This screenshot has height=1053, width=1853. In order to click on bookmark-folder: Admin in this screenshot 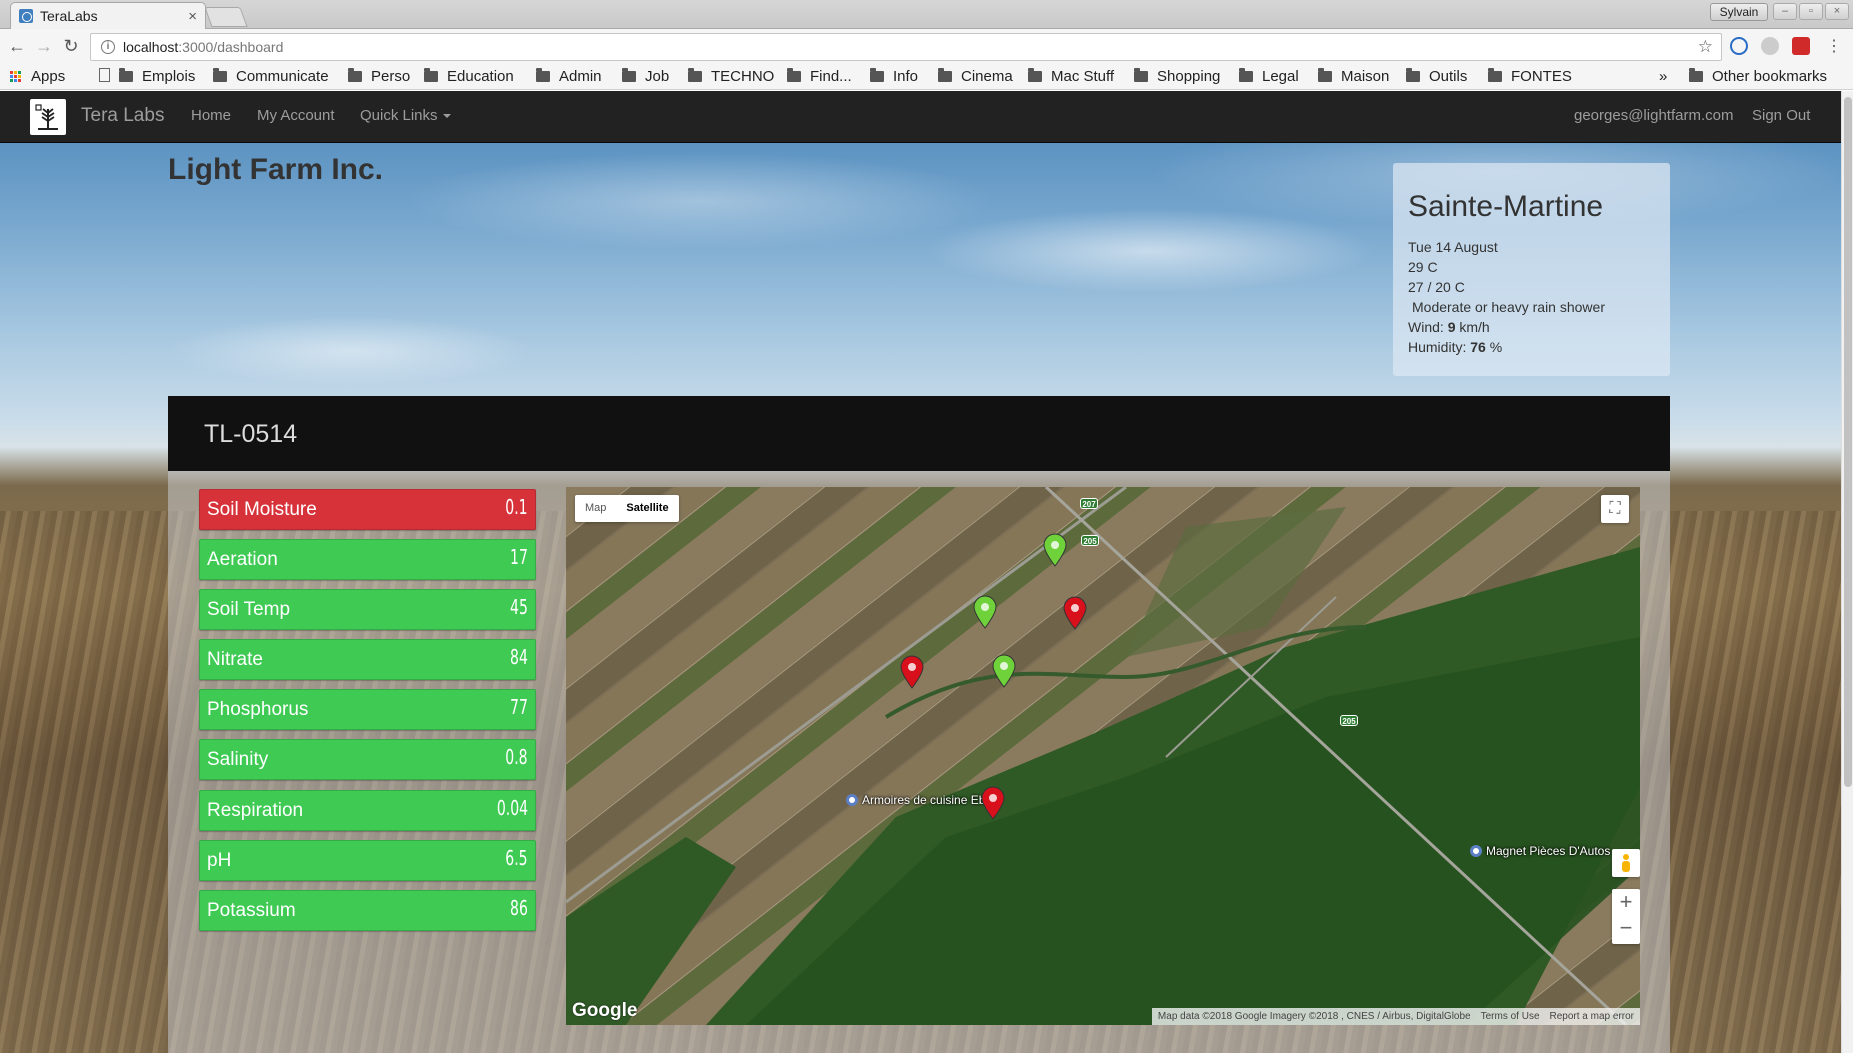, I will do `click(569, 76)`.